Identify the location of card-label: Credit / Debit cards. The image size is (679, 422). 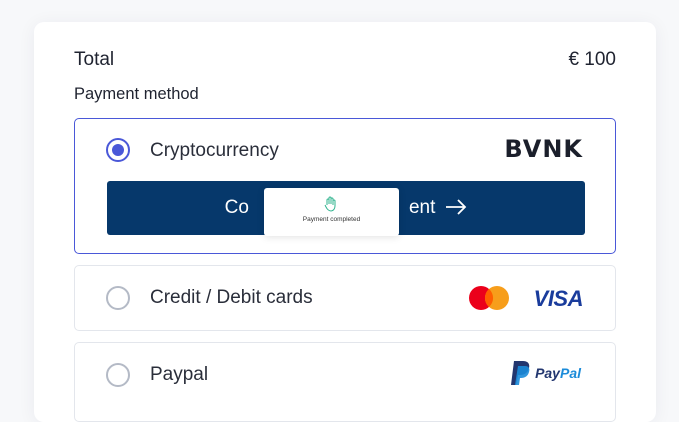
(231, 297).